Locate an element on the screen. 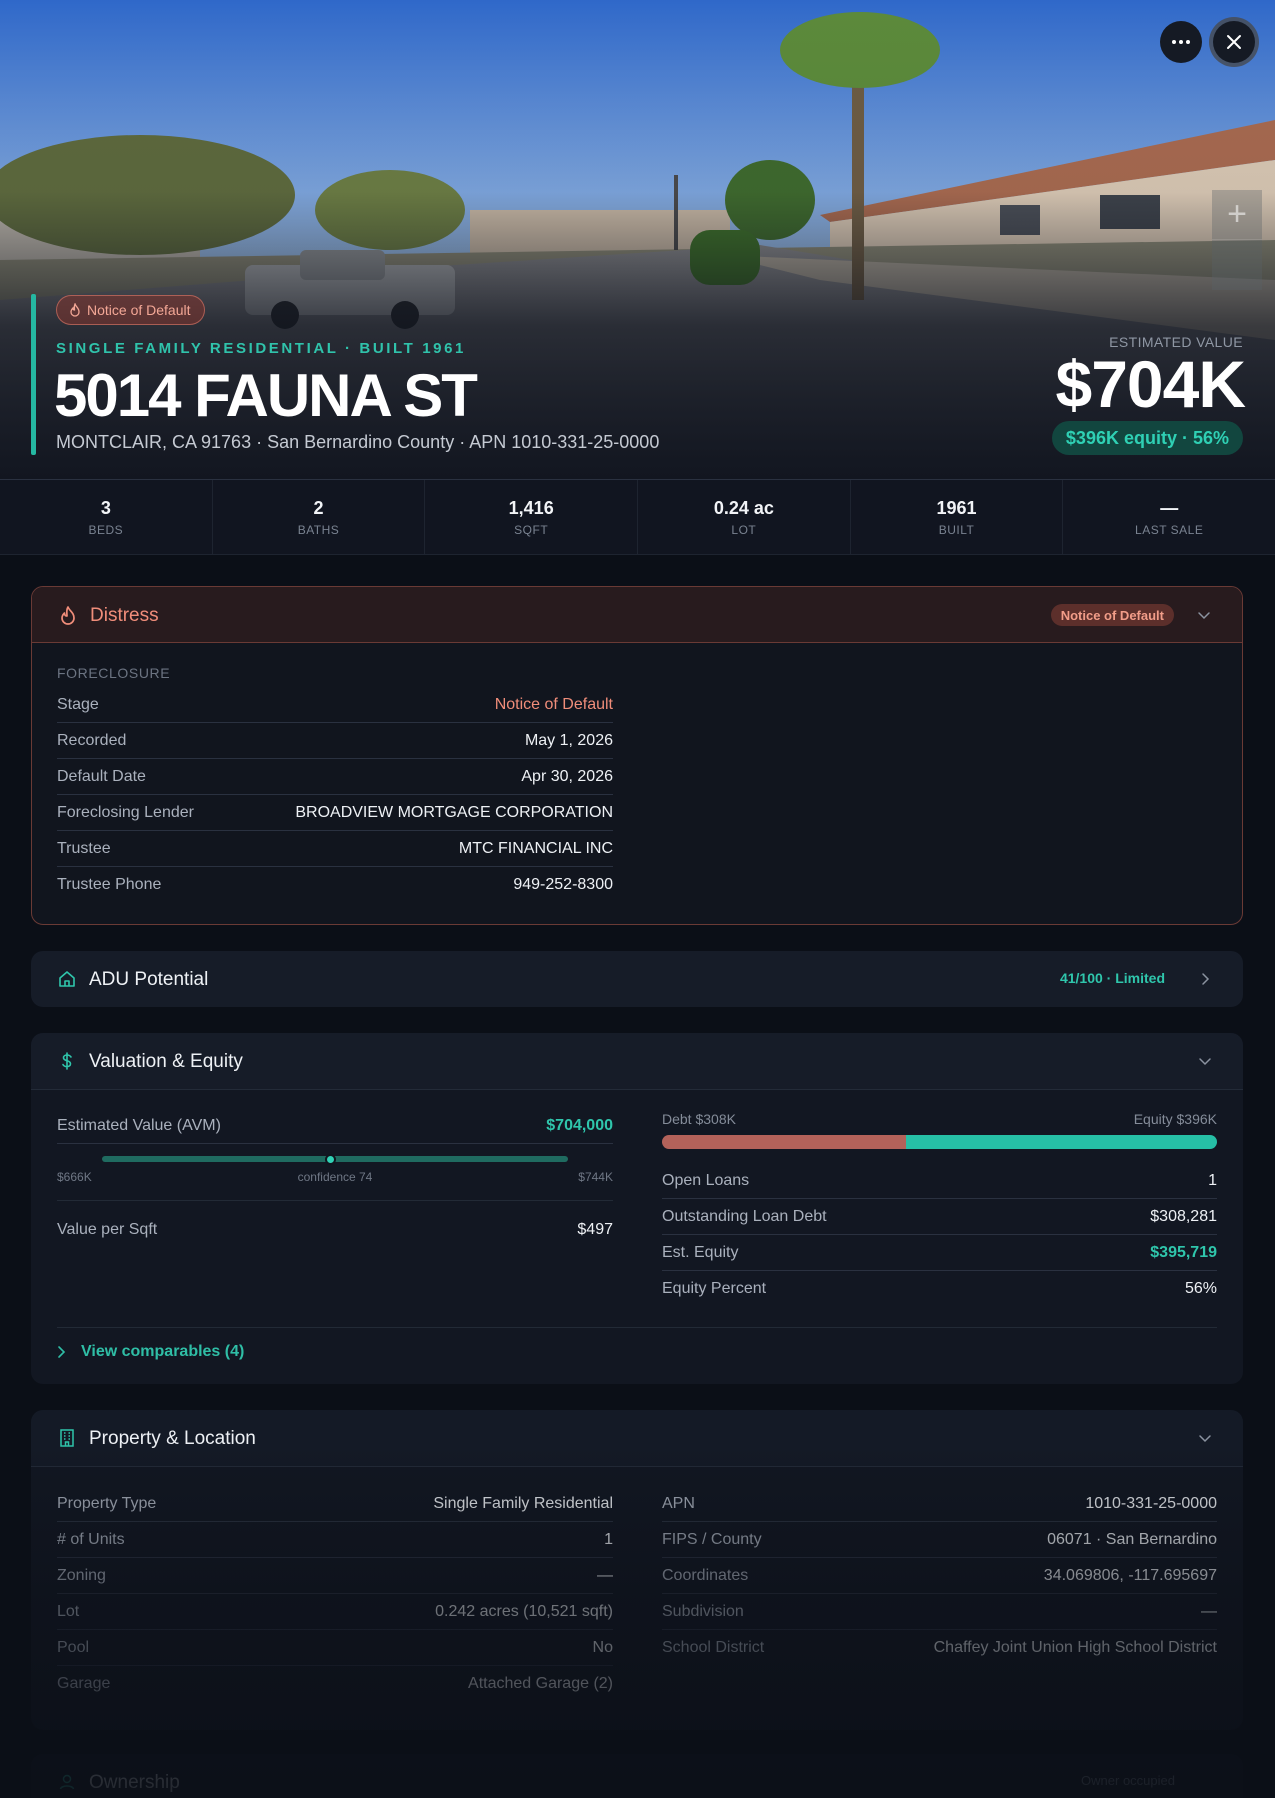 This screenshot has width=1275, height=1798. property-row: Pool No is located at coordinates (335, 1648).